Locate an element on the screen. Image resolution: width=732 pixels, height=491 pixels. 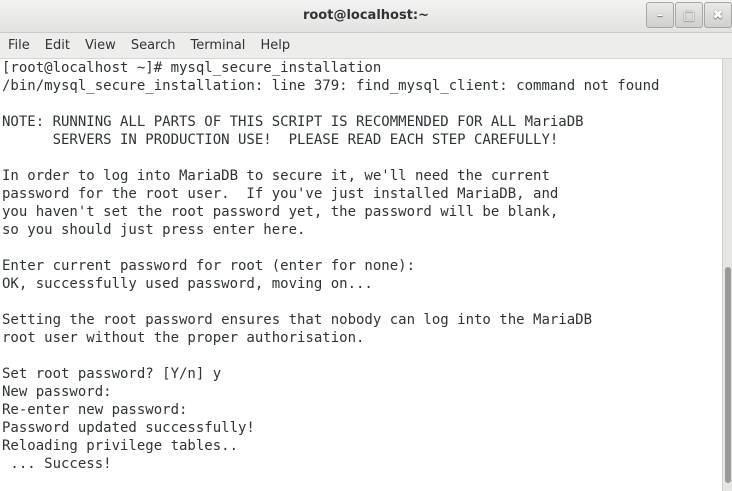
terminal-line: New password: is located at coordinates (57, 392).